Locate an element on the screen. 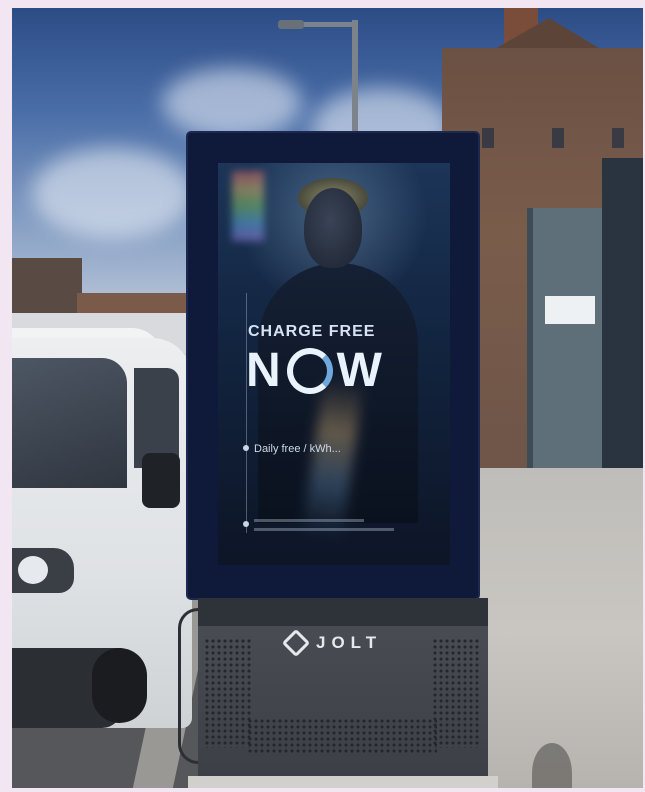 The width and height of the screenshot is (645, 792). van-headlight-lens is located at coordinates (33, 570).